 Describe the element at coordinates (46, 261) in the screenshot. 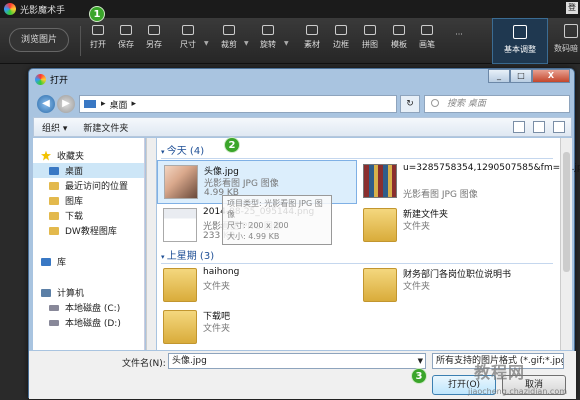

I see `library-icon` at that location.